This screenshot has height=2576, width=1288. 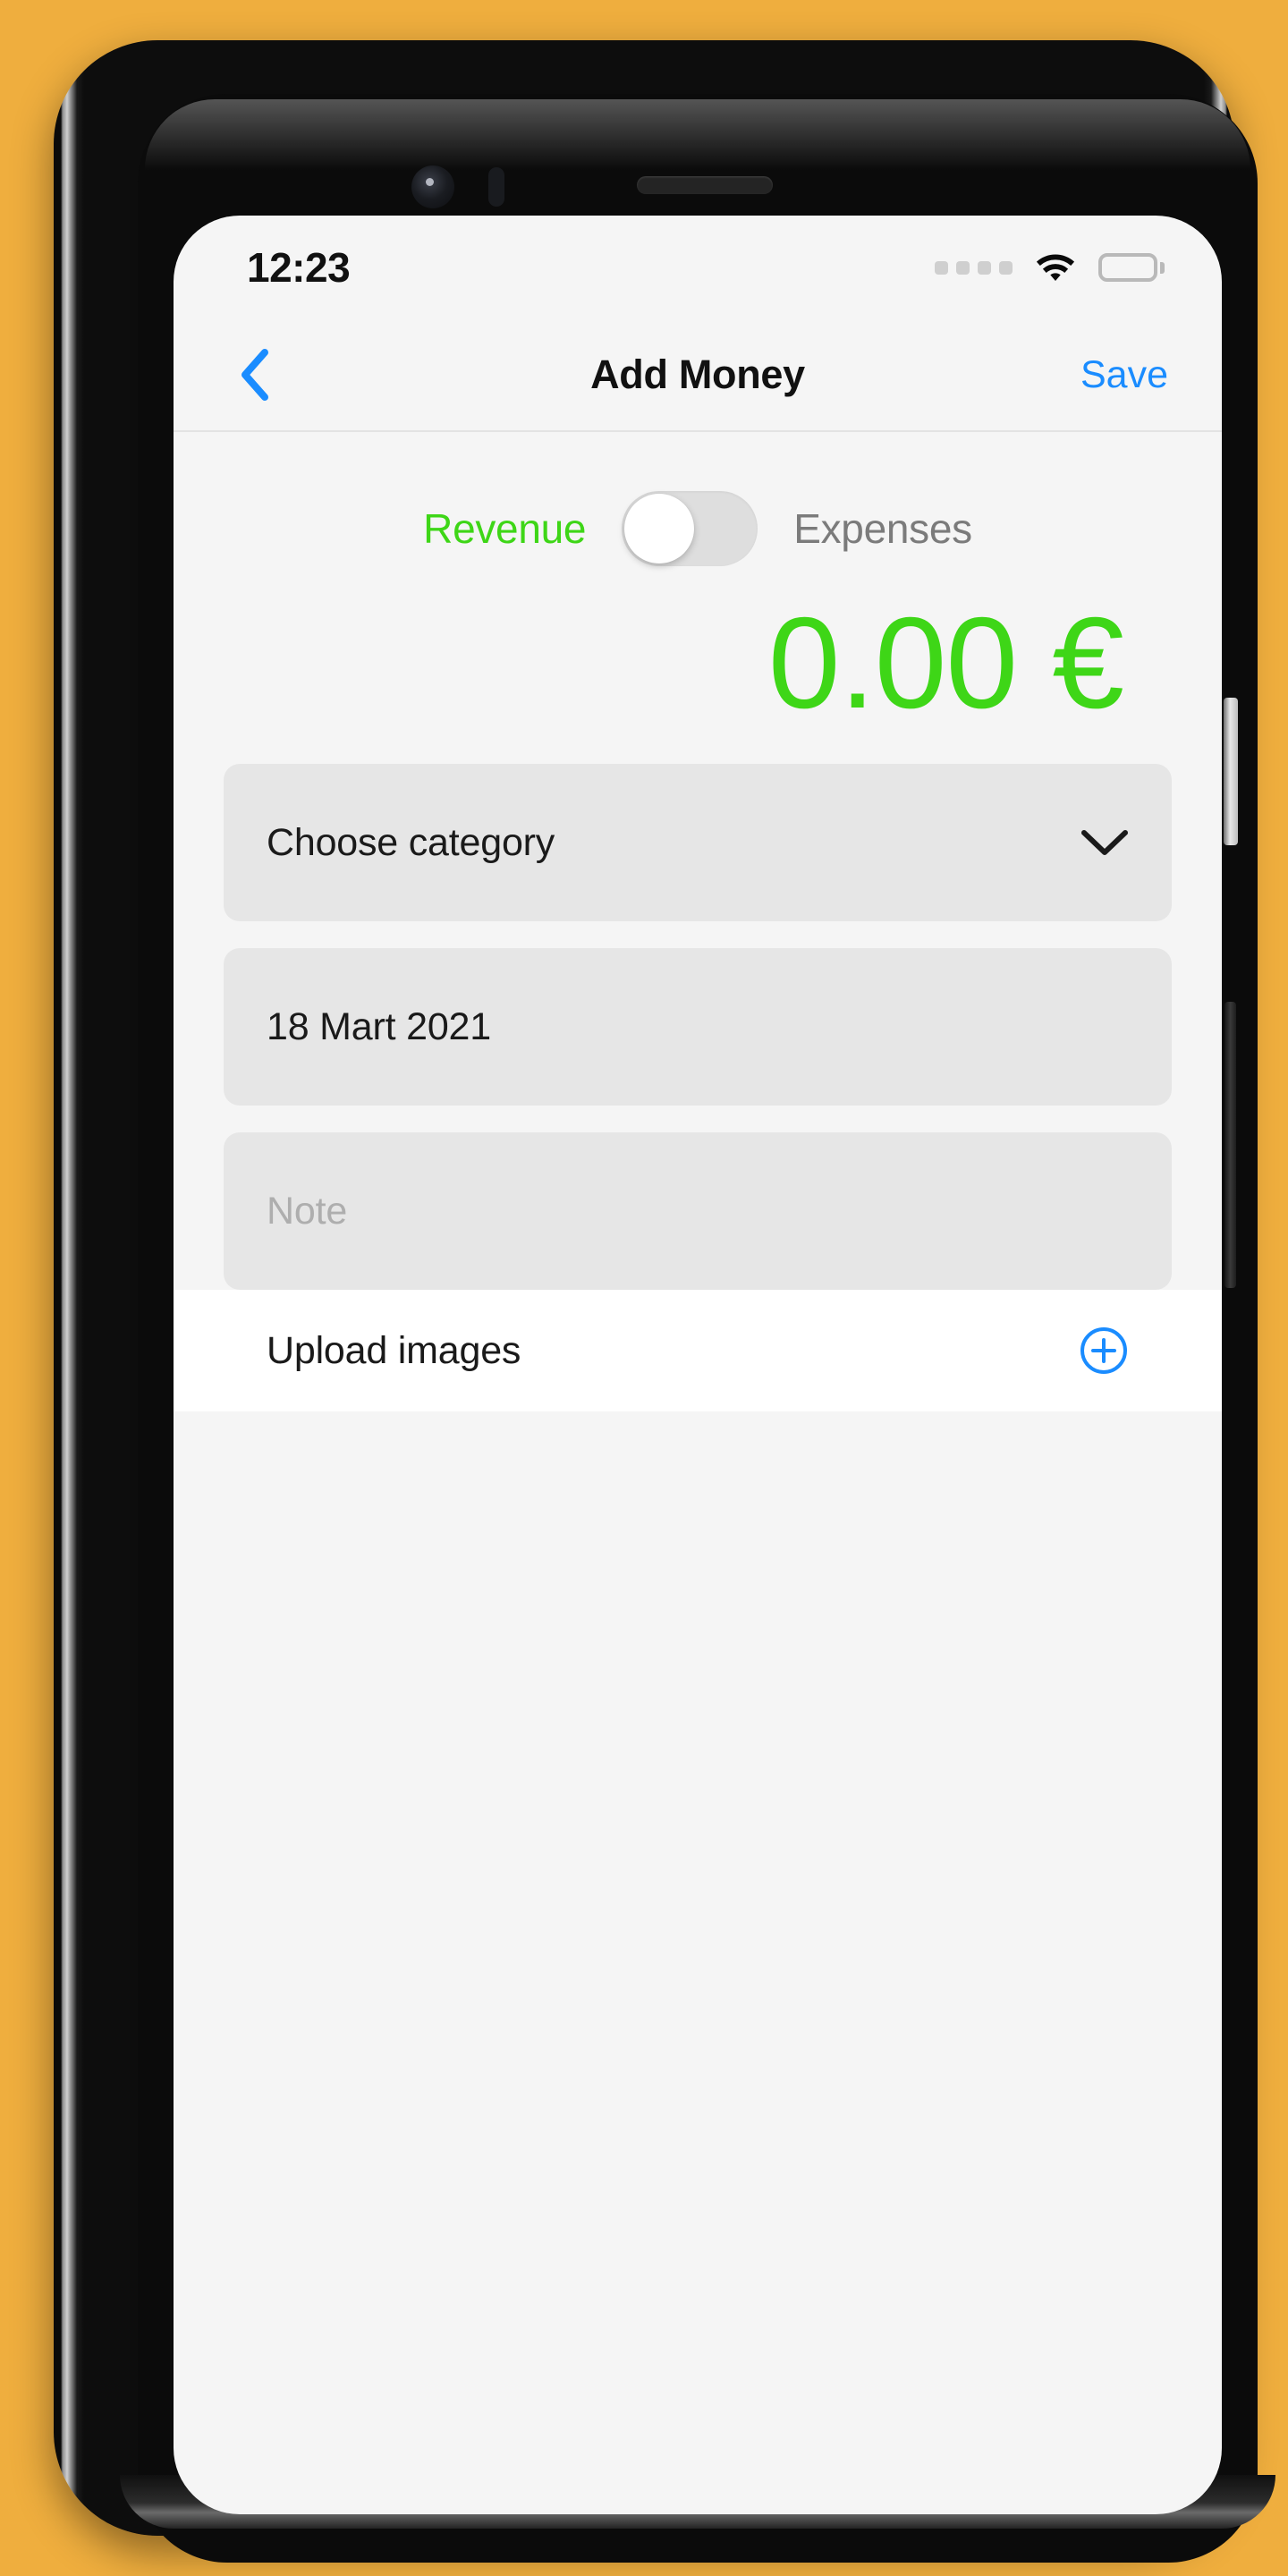 What do you see at coordinates (1131, 267) in the screenshot?
I see `battery-full-icon` at bounding box center [1131, 267].